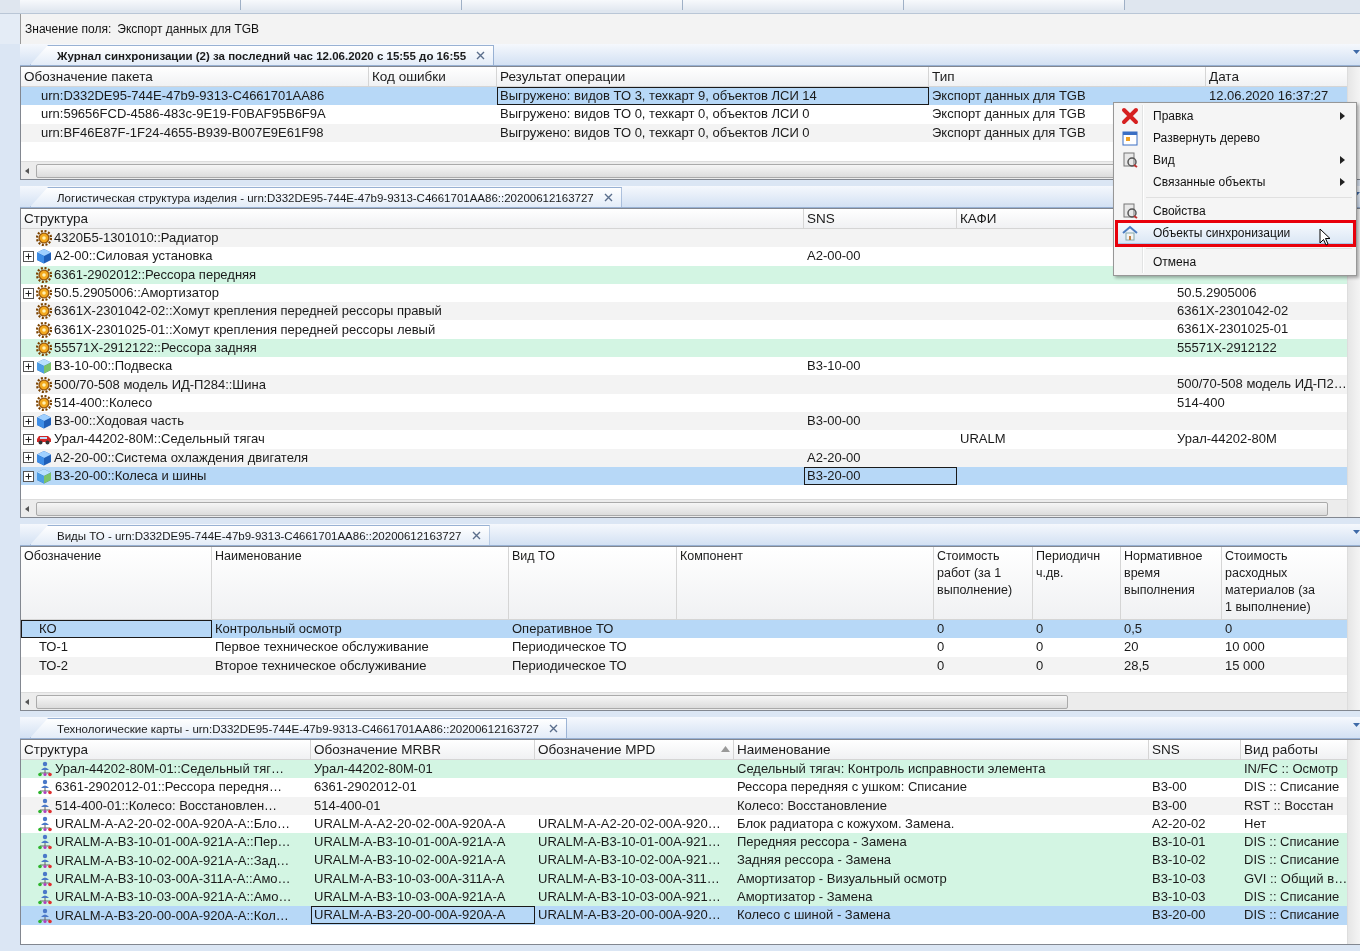  What do you see at coordinates (1235, 233) in the screenshot?
I see `menu-item: Объекты синхронизации` at bounding box center [1235, 233].